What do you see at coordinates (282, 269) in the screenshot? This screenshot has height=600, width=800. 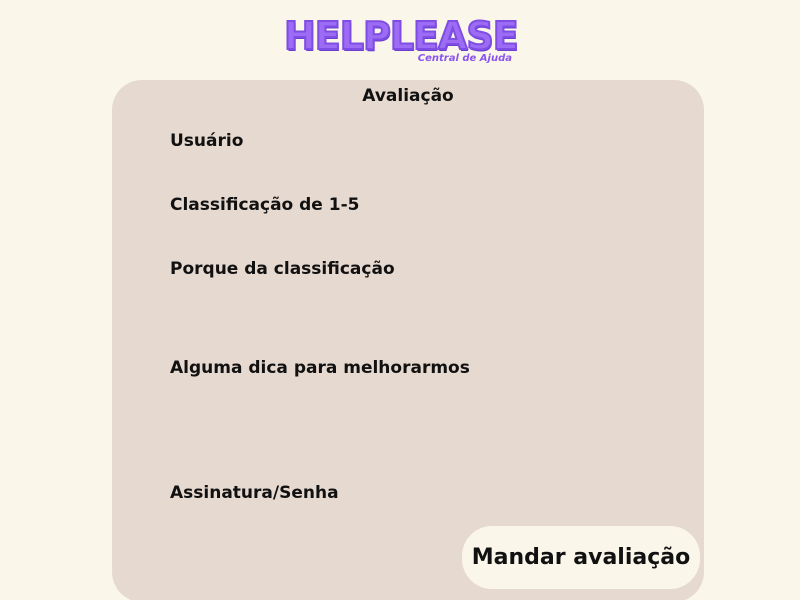 I see `reason-field-label: Porque da classificação` at bounding box center [282, 269].